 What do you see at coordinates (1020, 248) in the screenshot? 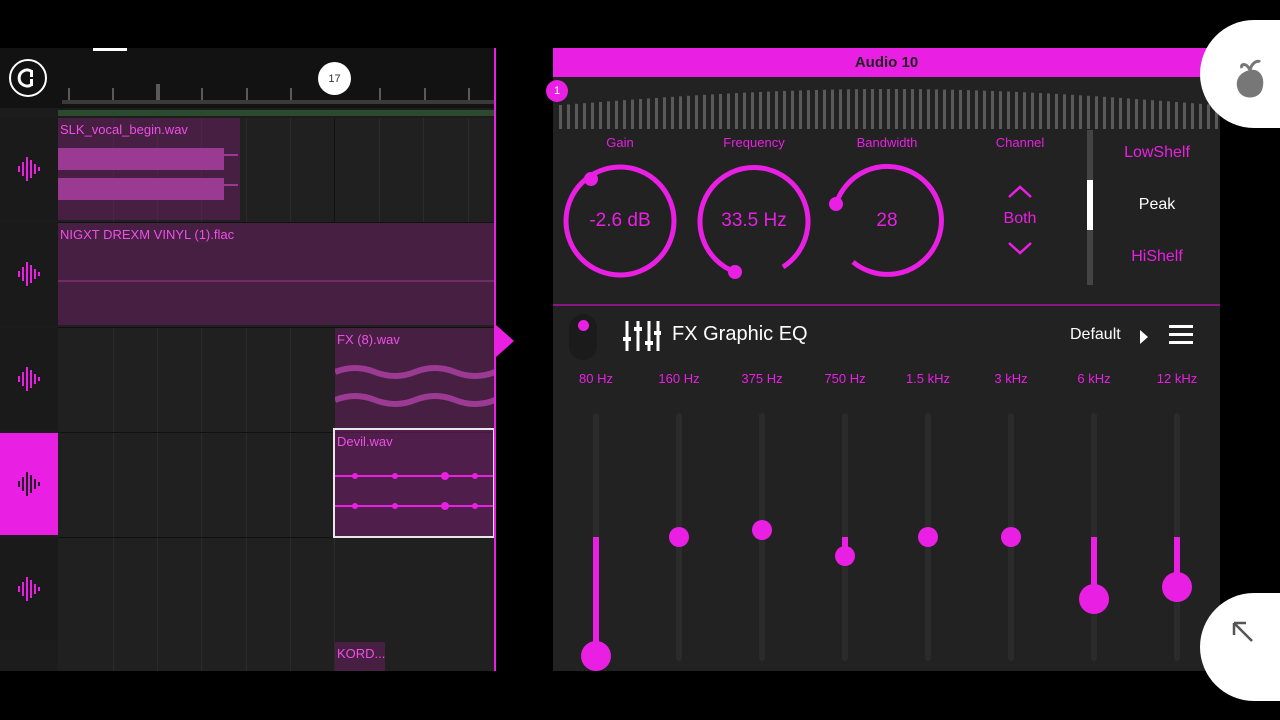
I see `chevron-down-icon` at bounding box center [1020, 248].